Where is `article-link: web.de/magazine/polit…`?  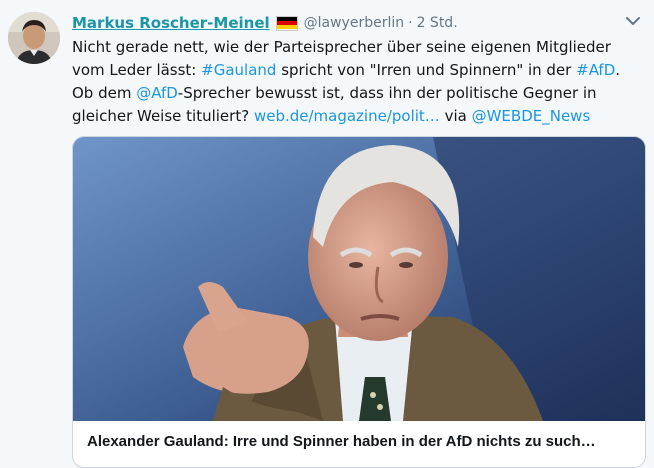 article-link: web.de/magazine/polit… is located at coordinates (347, 116).